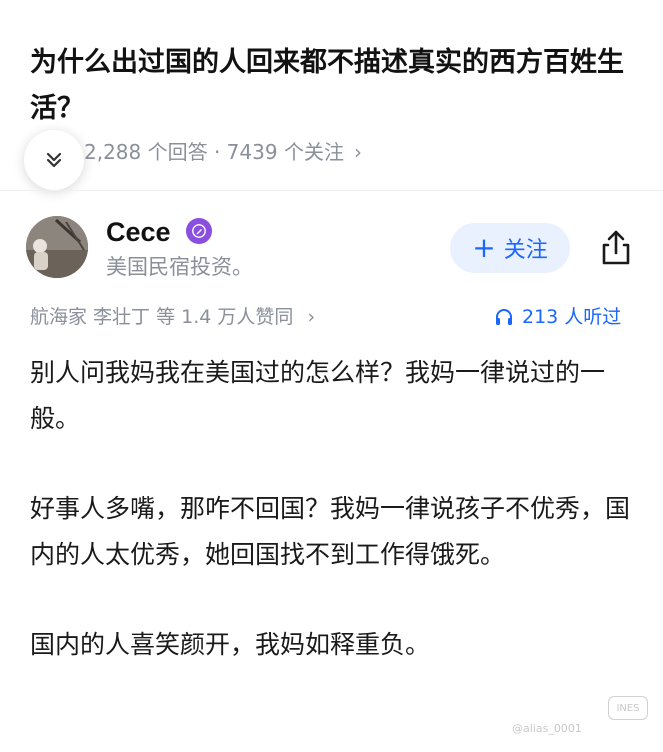 This screenshot has width=663, height=752. I want to click on answer-paragraph: 国内的人喜笑颜开，我妈如释重负。, so click(230, 644).